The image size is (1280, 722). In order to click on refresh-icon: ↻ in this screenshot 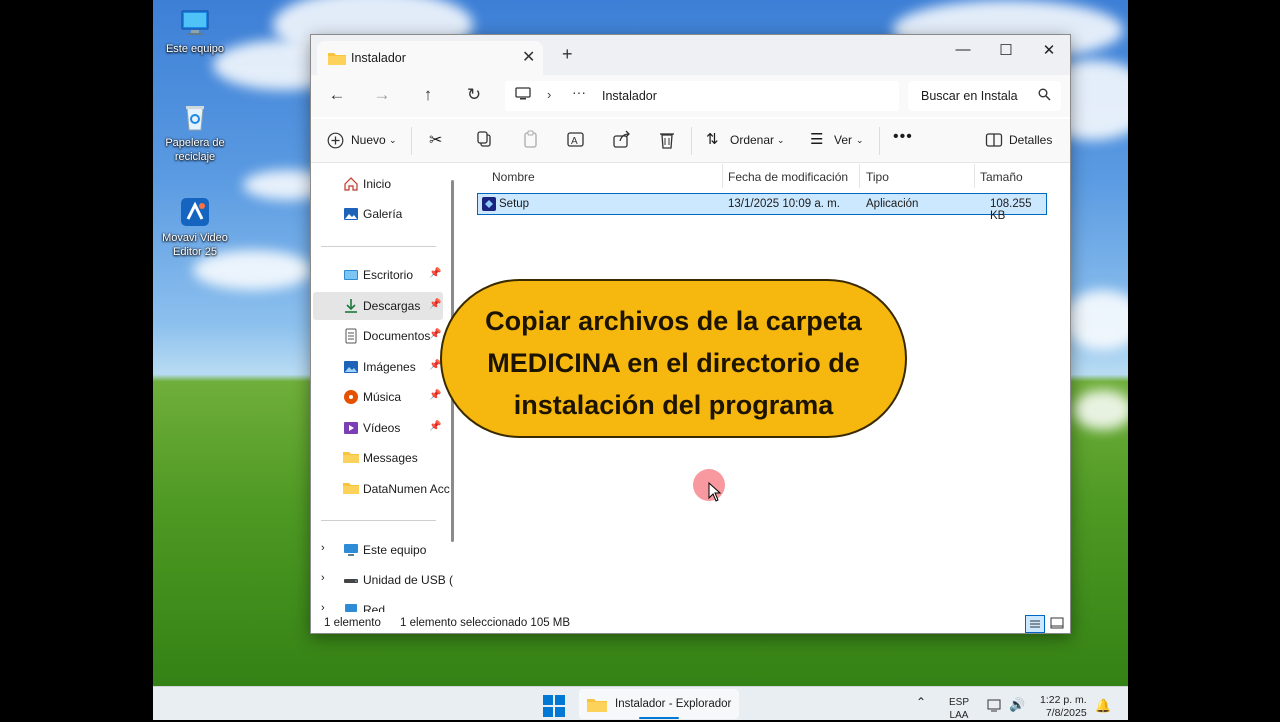, I will do `click(474, 95)`.